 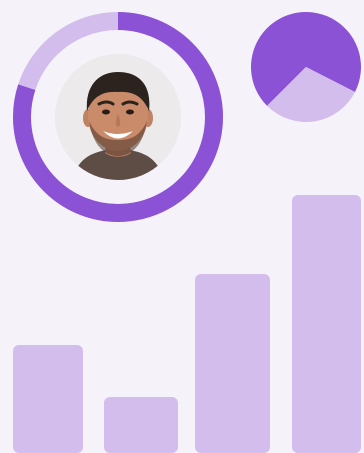 I want to click on pie-chart-graphic, so click(x=306, y=66).